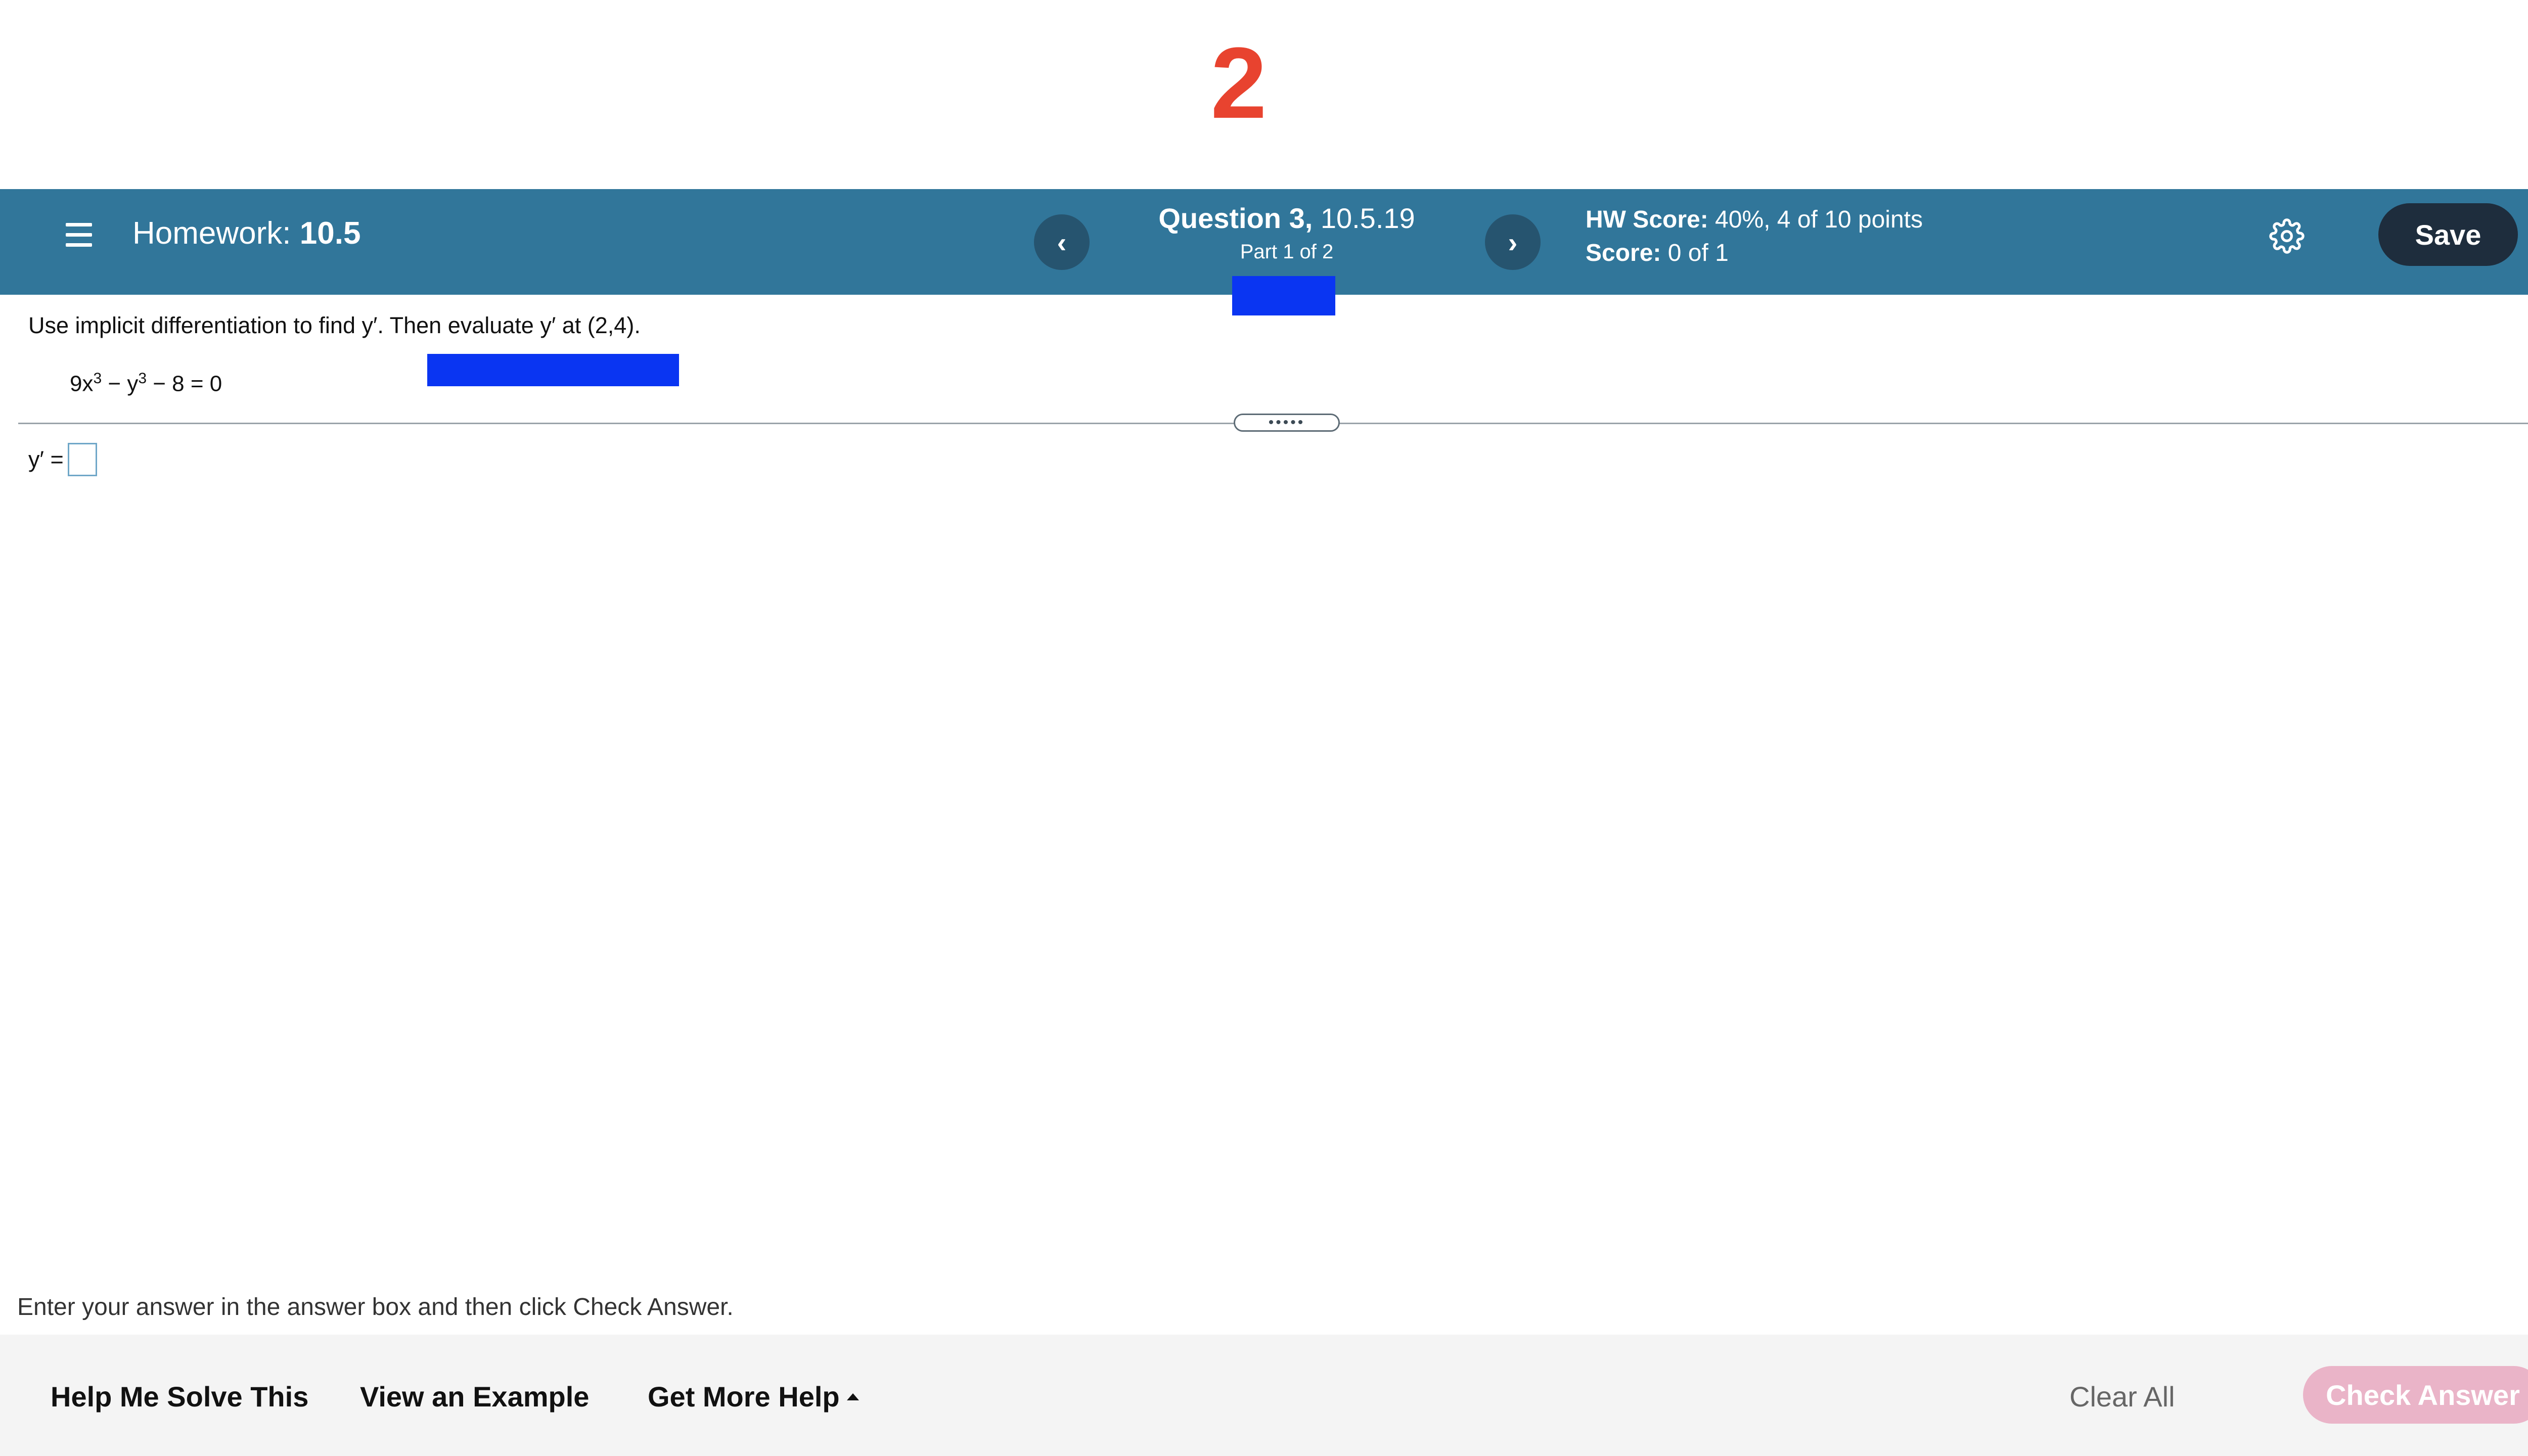 Image resolution: width=2528 pixels, height=1456 pixels. What do you see at coordinates (1755, 253) in the screenshot?
I see `question-score: Score: 0 of 1` at bounding box center [1755, 253].